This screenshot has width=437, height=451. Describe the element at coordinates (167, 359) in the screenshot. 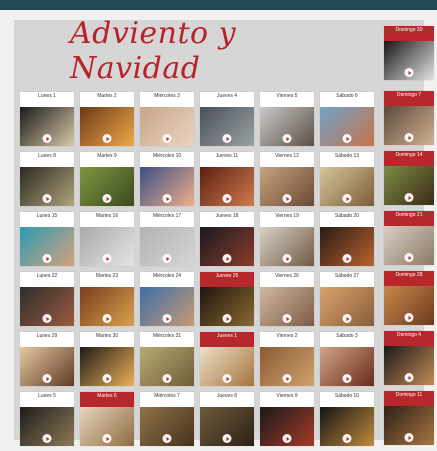

I see `day-card: Miércoles 31` at that location.